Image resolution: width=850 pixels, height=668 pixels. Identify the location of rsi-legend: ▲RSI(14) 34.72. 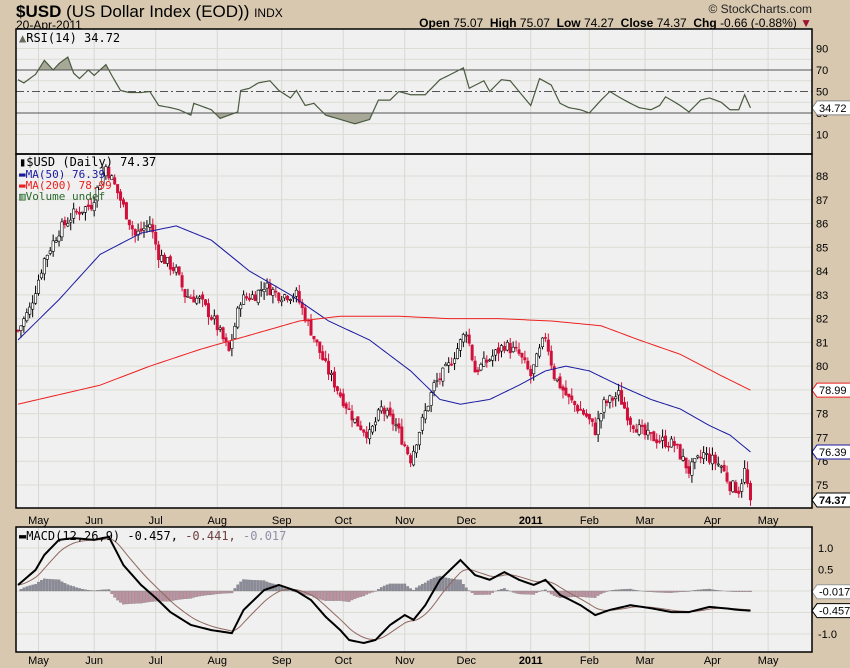
(69, 38).